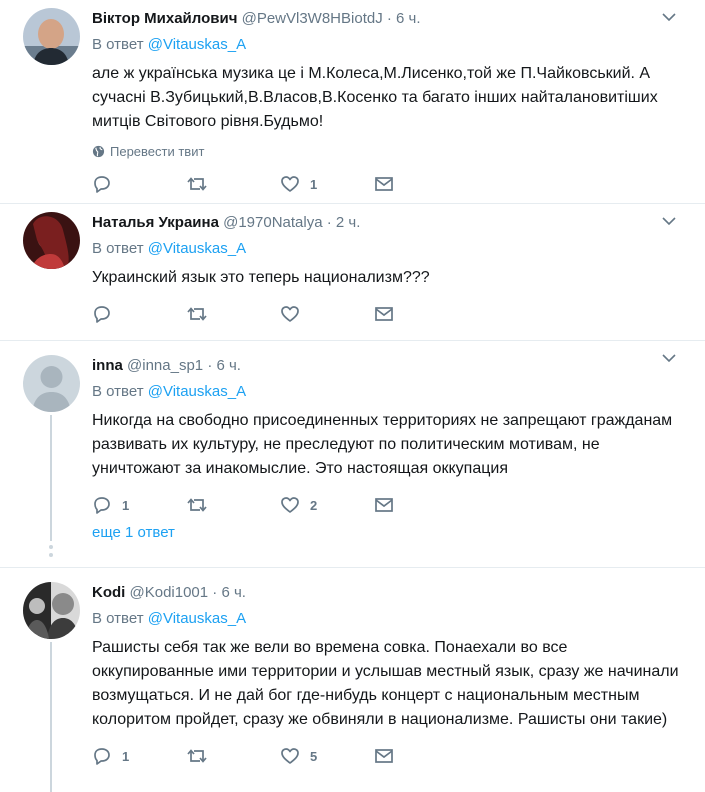 This screenshot has height=792, width=705. Describe the element at coordinates (108, 592) in the screenshot. I see `user-name: Kodi` at that location.